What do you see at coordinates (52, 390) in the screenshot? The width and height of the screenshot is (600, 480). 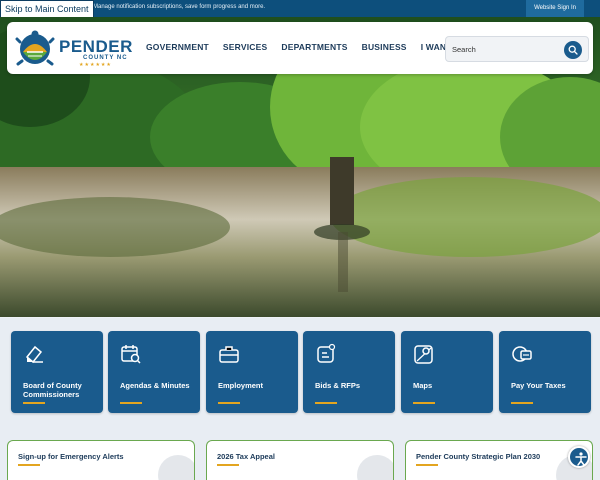 I see `quick-link-label: Board of County Commissioners` at bounding box center [52, 390].